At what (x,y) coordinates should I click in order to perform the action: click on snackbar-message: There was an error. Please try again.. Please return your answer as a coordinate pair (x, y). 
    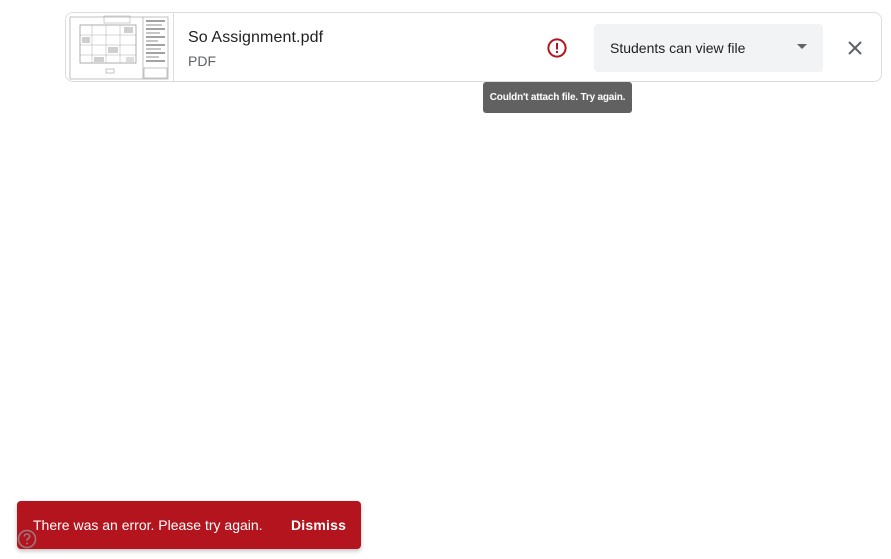
    Looking at the image, I should click on (148, 525).